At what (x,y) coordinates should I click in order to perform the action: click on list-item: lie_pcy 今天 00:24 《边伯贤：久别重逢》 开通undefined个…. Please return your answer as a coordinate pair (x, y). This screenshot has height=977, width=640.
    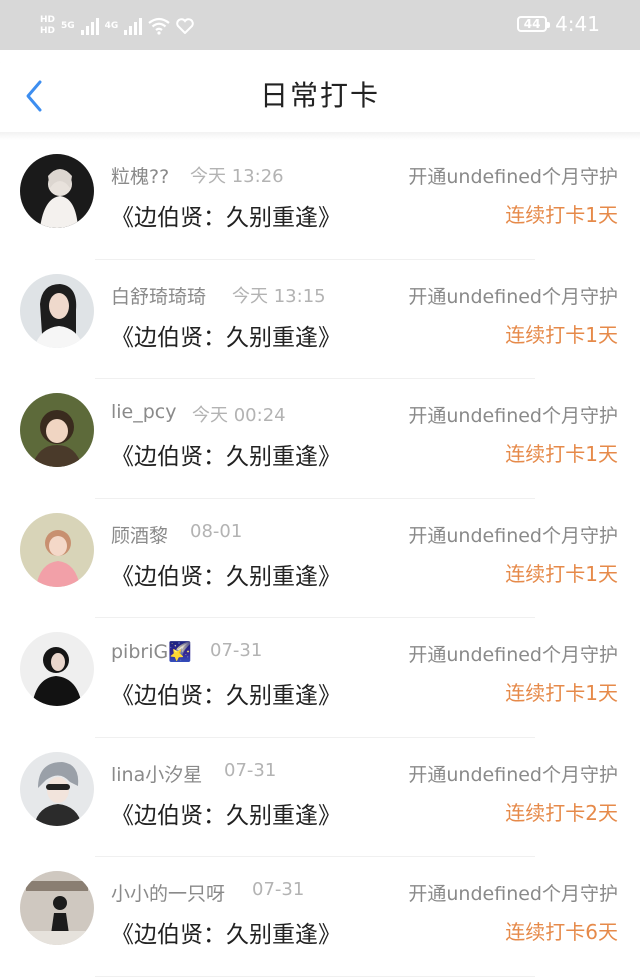
    Looking at the image, I should click on (320, 439).